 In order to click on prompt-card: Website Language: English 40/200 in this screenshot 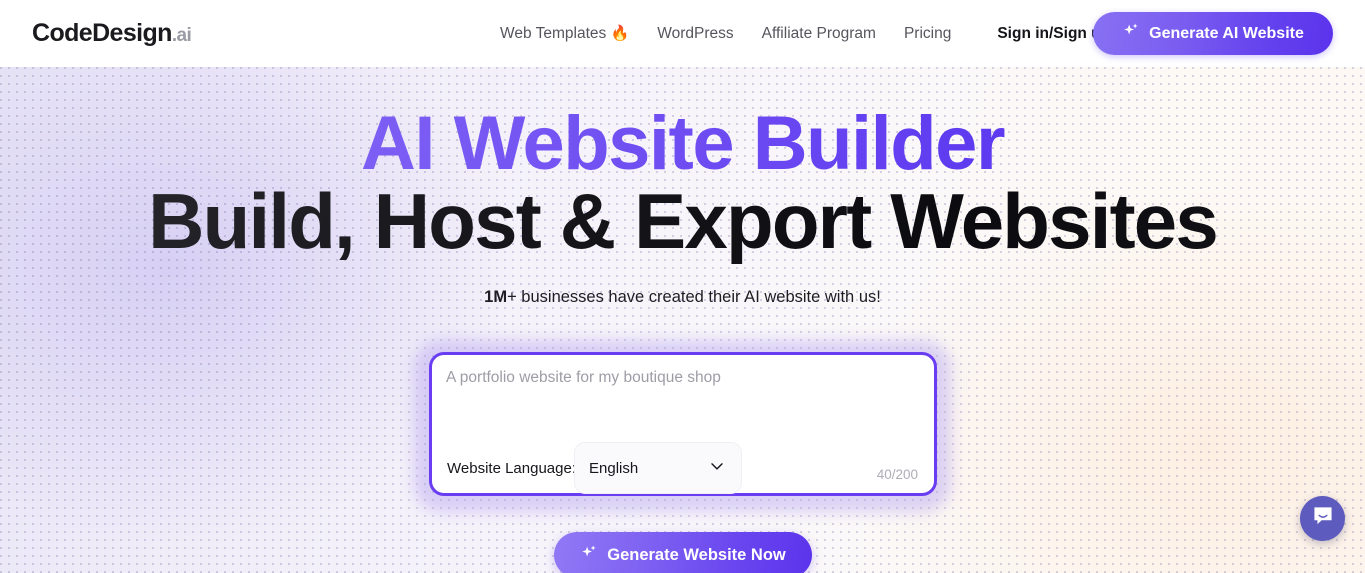, I will do `click(683, 424)`.